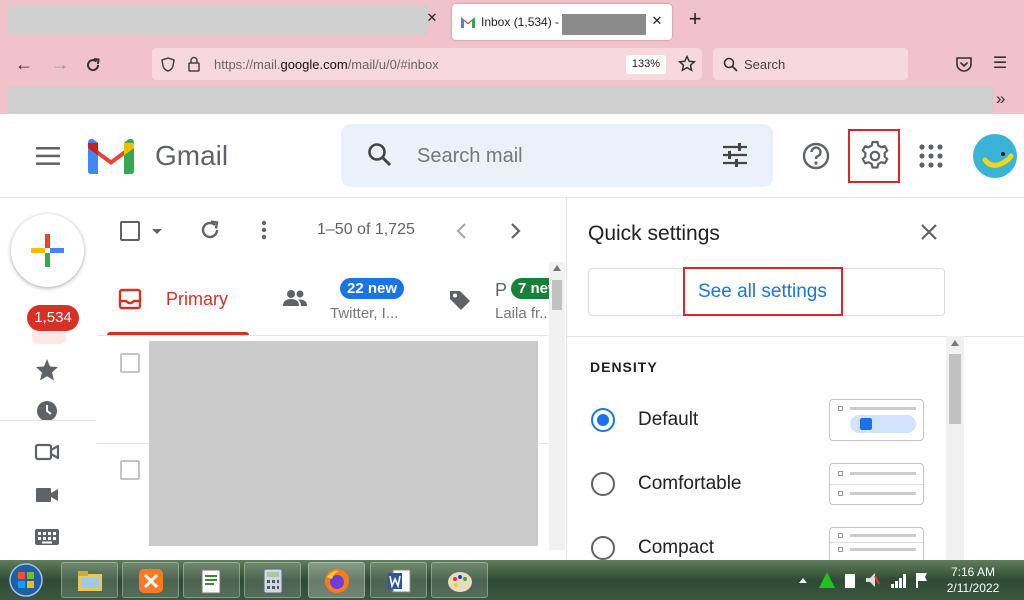  I want to click on taskbar-explorer, so click(89, 580).